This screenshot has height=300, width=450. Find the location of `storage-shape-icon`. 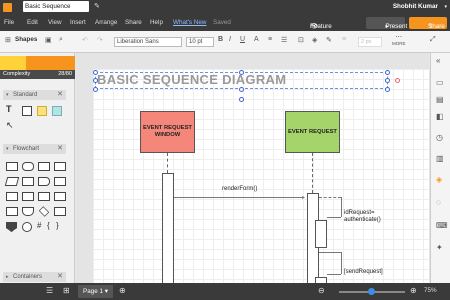

storage-shape-icon is located at coordinates (44, 196).